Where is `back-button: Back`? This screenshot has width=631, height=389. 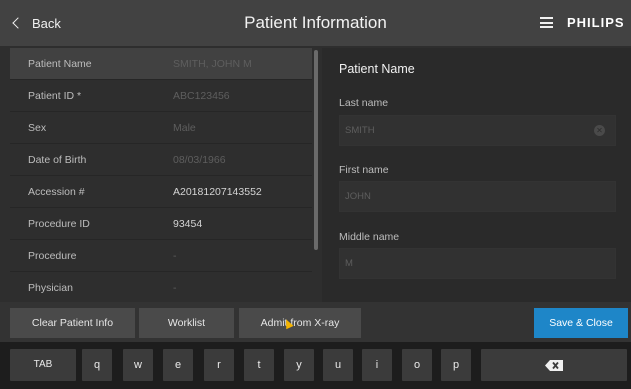 back-button: Back is located at coordinates (36, 23).